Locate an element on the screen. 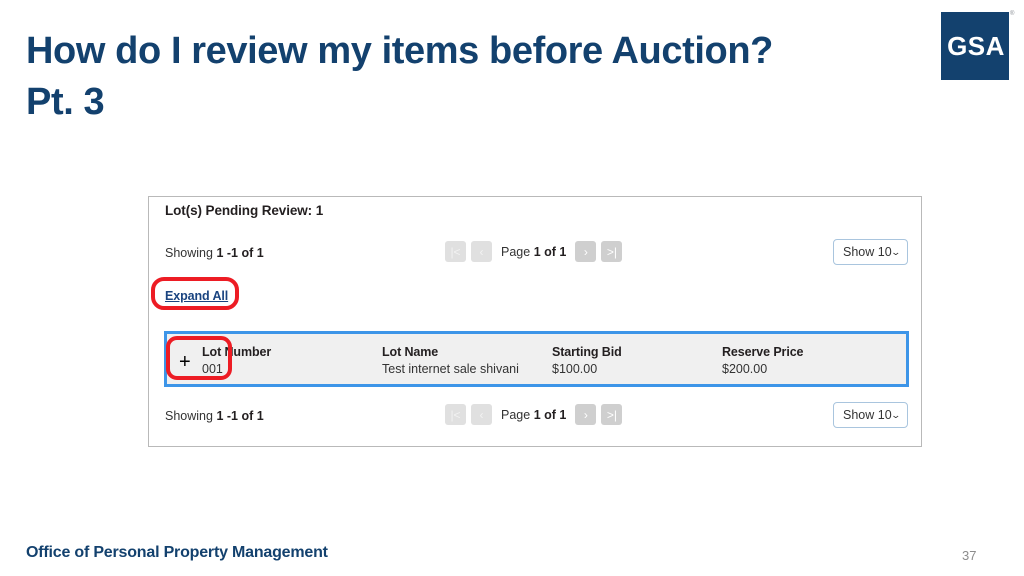 Image resolution: width=1024 pixels, height=576 pixels. showing-summary-bottom: Showing 1 -1 of 1 is located at coordinates (214, 416).